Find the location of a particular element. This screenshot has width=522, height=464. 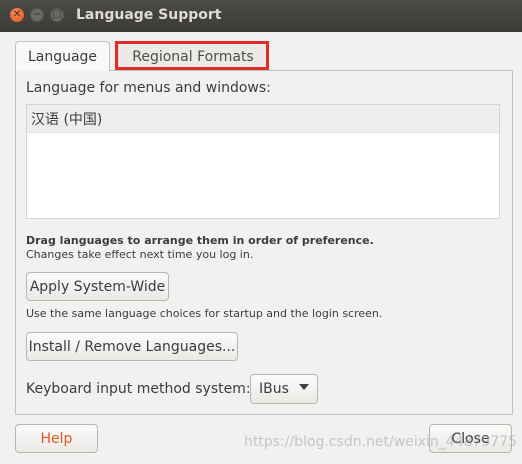

window-maximize-icon: □ is located at coordinates (57, 15).